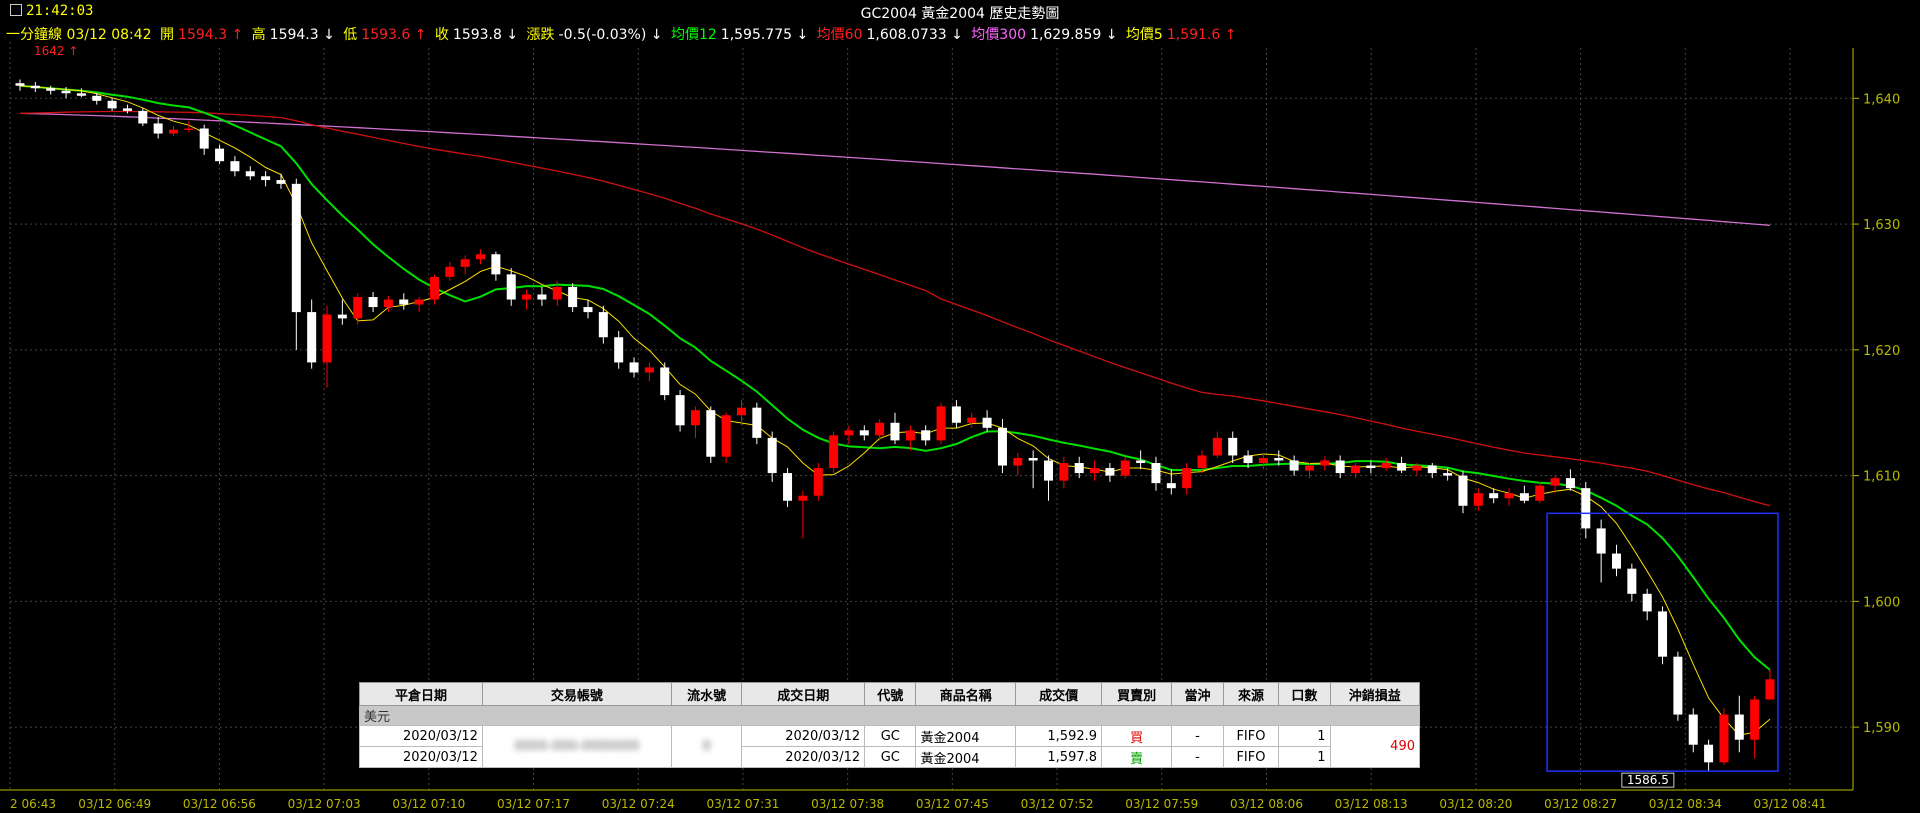 The image size is (1920, 813). What do you see at coordinates (1304, 694) in the screenshot?
I see `col-qty: 口數` at bounding box center [1304, 694].